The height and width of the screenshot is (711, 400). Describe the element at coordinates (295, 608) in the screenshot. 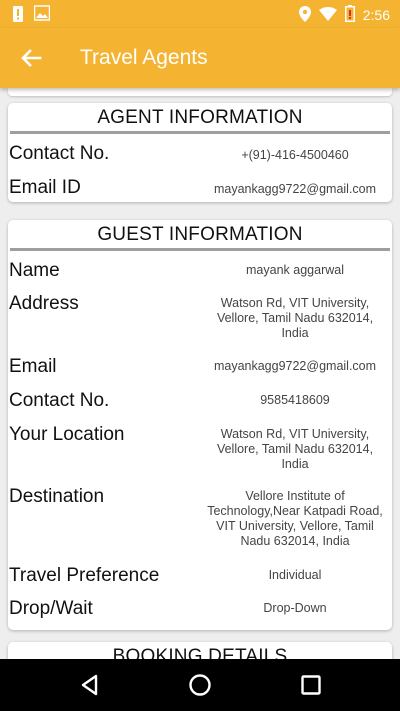

I see `drop-wait-value: Drop-Down` at that location.